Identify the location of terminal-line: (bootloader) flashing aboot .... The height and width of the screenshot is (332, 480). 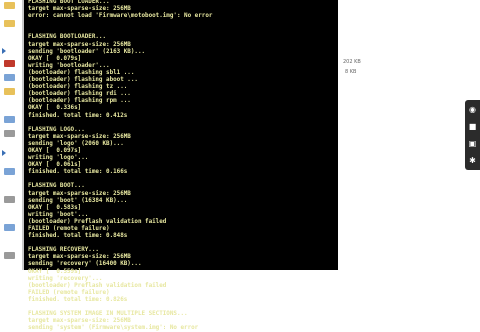
(83, 80).